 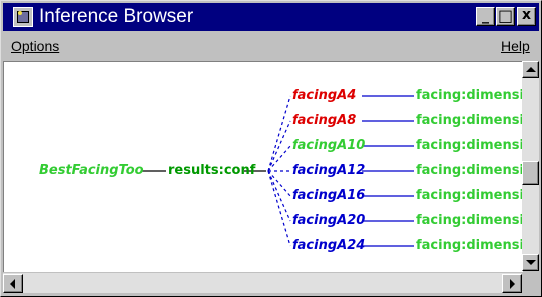 I want to click on results-node: results:conf, so click(x=211, y=171).